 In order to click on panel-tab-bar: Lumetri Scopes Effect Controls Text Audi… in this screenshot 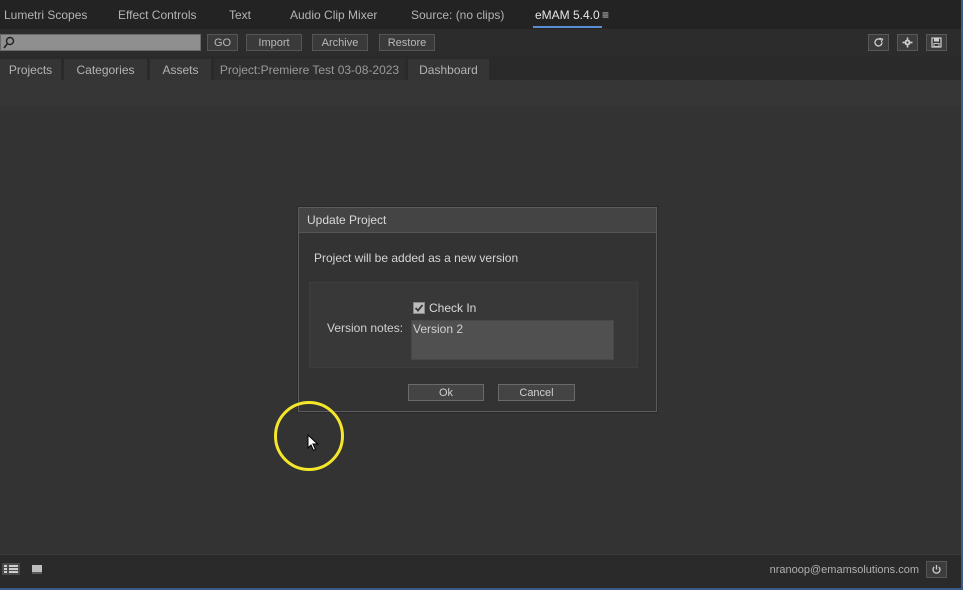, I will do `click(480, 14)`.